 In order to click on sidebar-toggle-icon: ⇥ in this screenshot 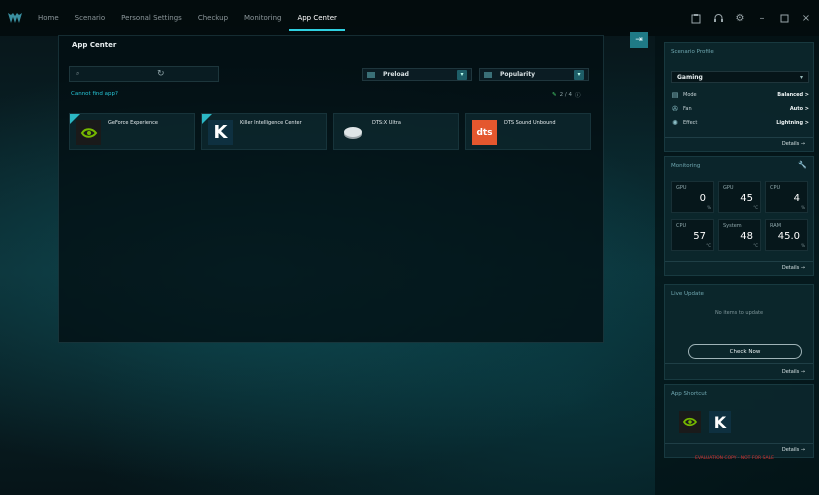, I will do `click(639, 40)`.